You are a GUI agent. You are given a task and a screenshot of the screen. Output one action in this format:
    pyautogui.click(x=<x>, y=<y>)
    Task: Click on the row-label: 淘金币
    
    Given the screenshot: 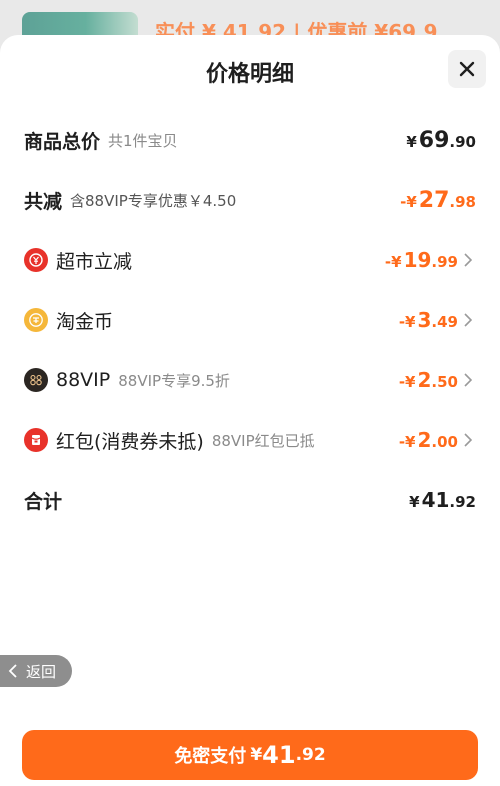 What is the action you would take?
    pyautogui.click(x=85, y=321)
    